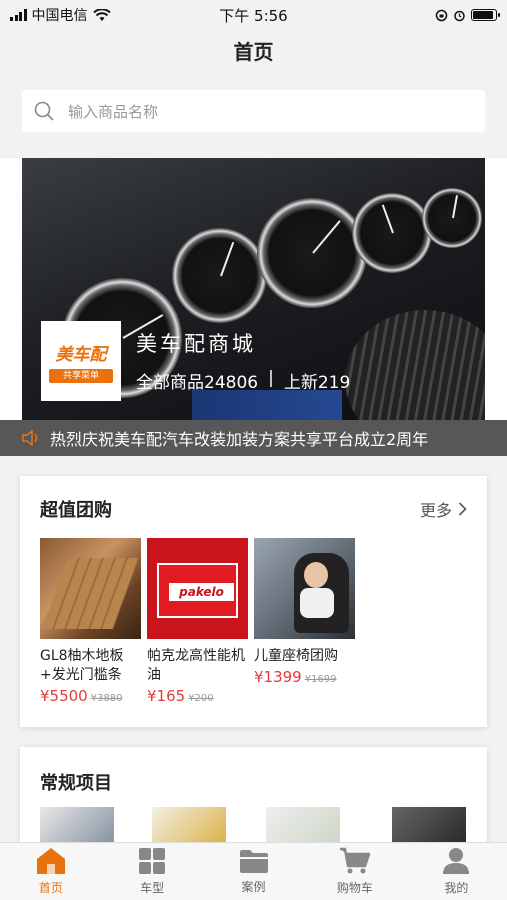 This screenshot has width=507, height=900. I want to click on tab-mine: 我的, so click(456, 871).